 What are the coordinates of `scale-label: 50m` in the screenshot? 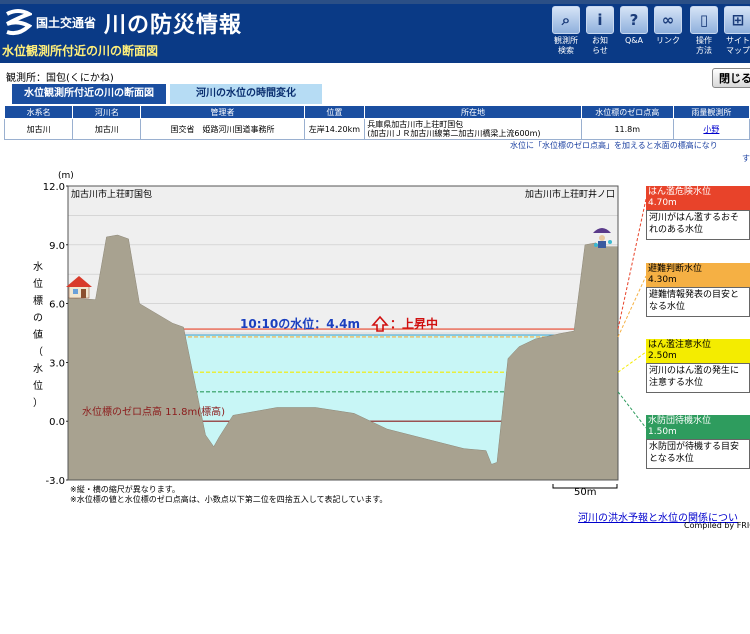 It's located at (585, 492).